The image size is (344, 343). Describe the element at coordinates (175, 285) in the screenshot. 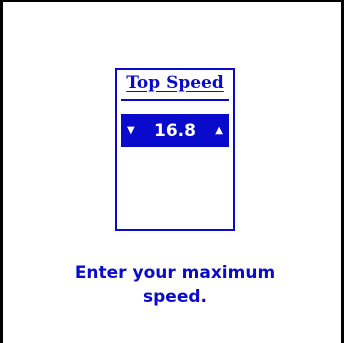

I see `instruction-text: Enter your maximum speed.` at that location.